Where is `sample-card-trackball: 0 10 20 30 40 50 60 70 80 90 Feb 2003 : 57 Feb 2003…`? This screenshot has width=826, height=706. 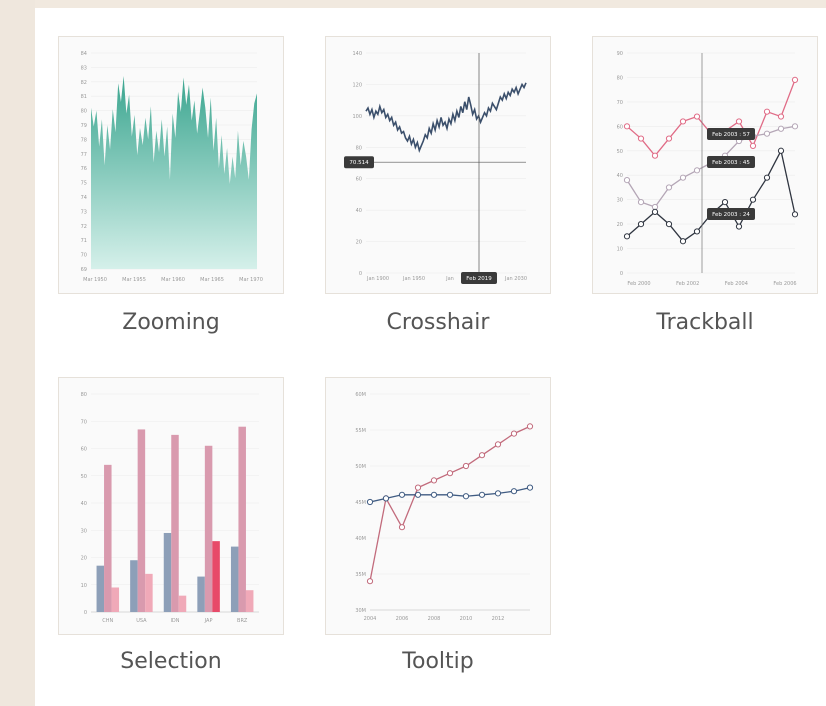
sample-card-trackball: 0 10 20 30 40 50 60 70 80 90 Feb 2003 : 57 Feb 2003… is located at coordinates (705, 192).